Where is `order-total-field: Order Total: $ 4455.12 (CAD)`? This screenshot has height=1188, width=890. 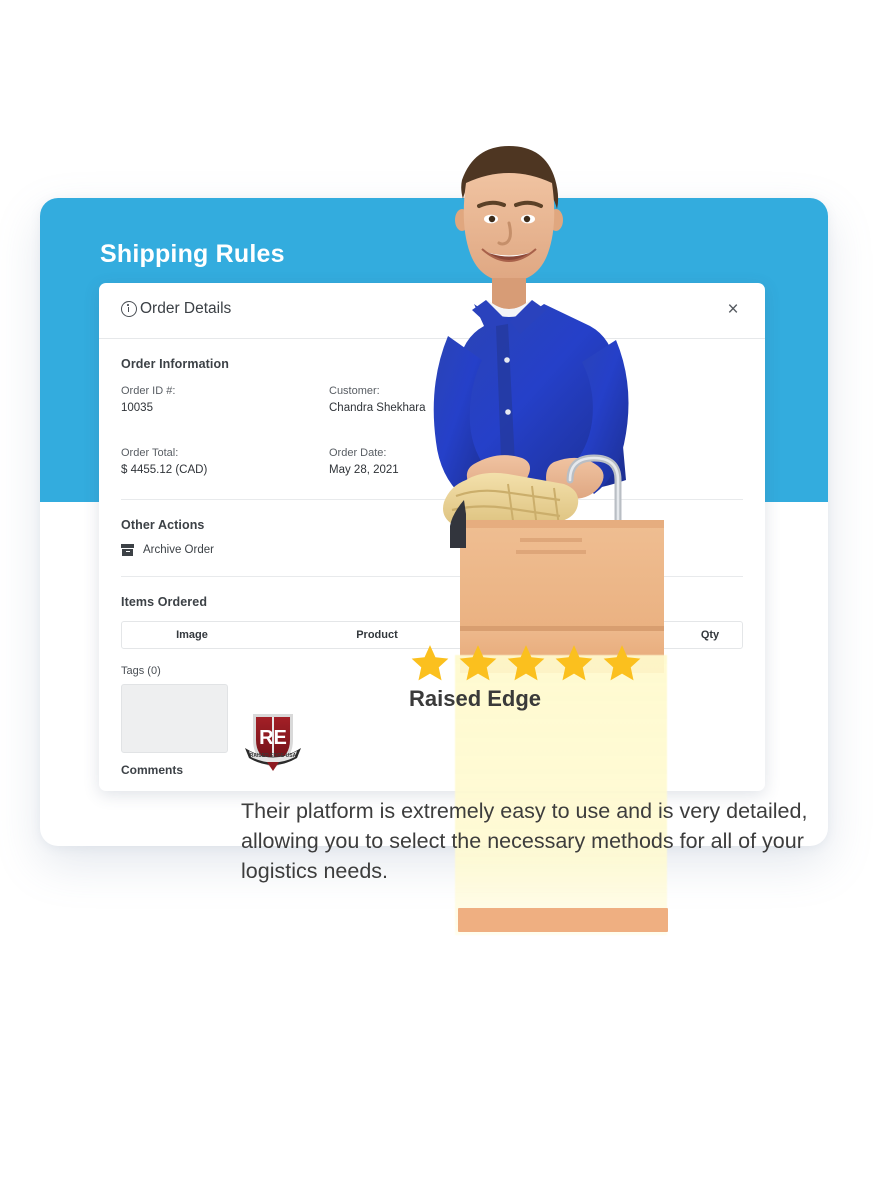 order-total-field: Order Total: $ 4455.12 (CAD) is located at coordinates (225, 462).